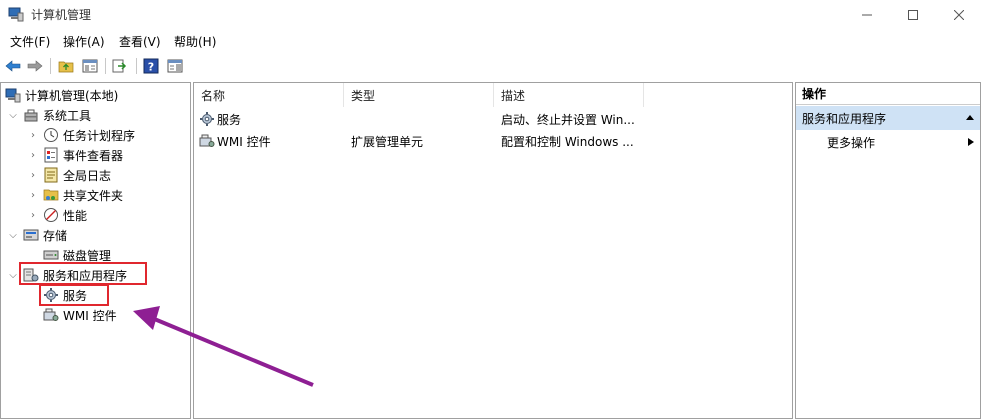 Image resolution: width=981 pixels, height=419 pixels. What do you see at coordinates (51, 135) in the screenshot?
I see `clock-icon` at bounding box center [51, 135].